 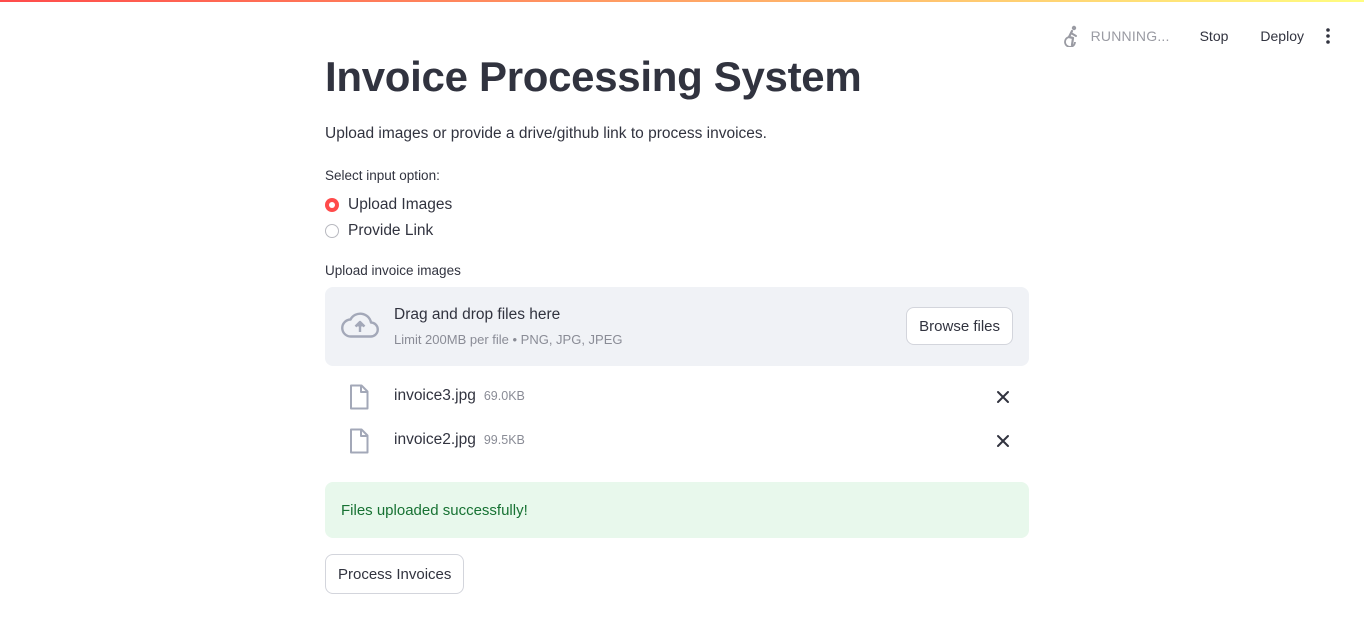 What do you see at coordinates (393, 270) in the screenshot?
I see `uploader-label: Upload invoice images` at bounding box center [393, 270].